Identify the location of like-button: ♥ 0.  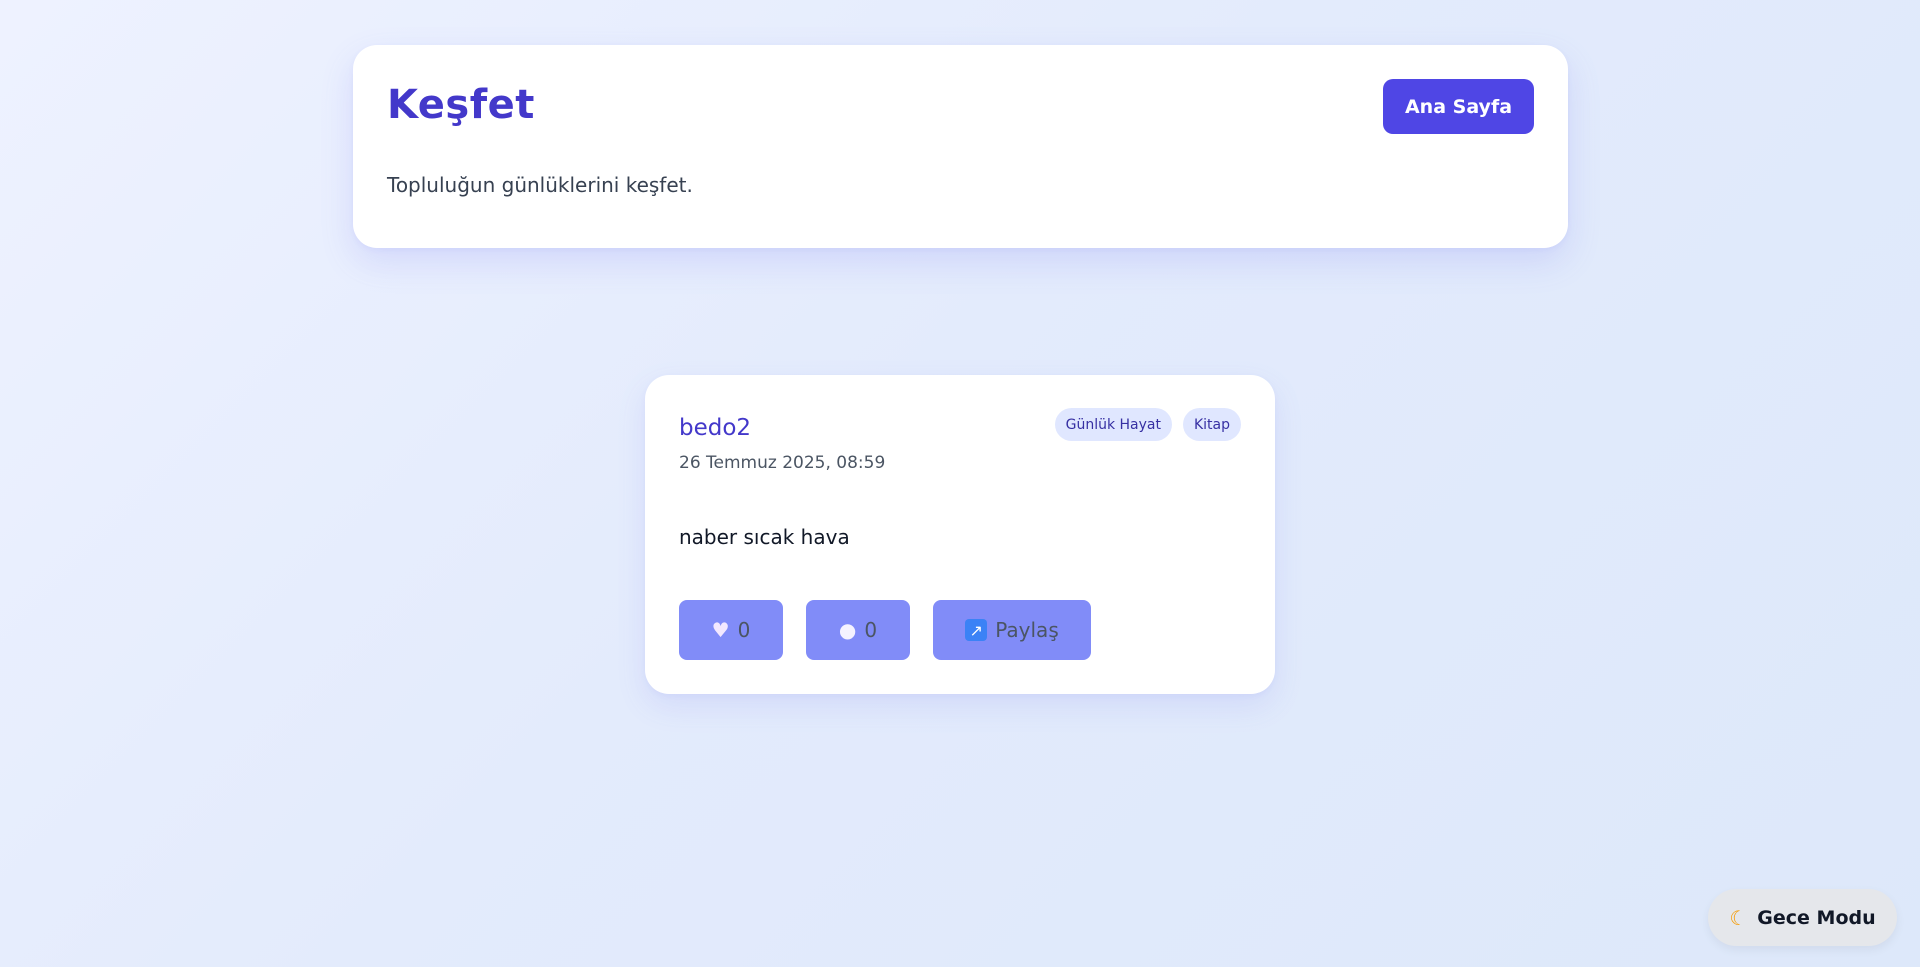
(731, 630).